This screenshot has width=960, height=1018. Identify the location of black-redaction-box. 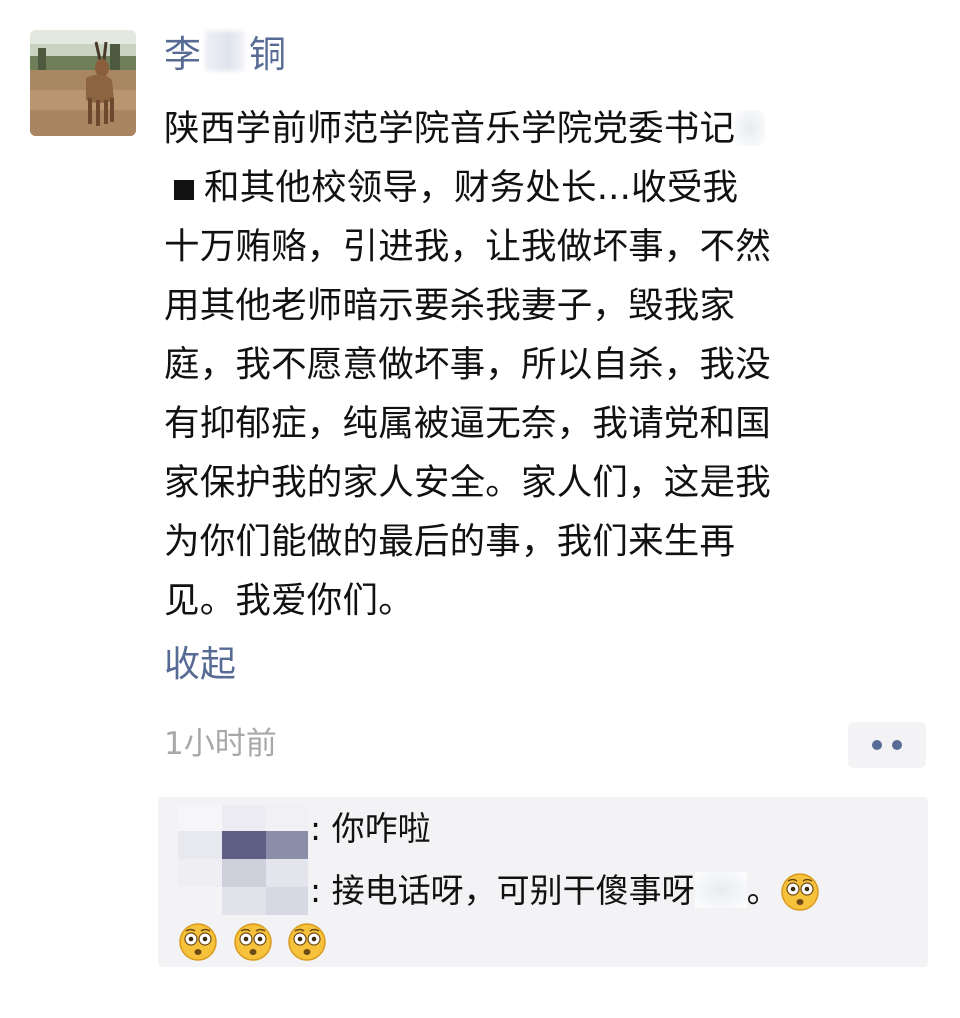
(184, 190).